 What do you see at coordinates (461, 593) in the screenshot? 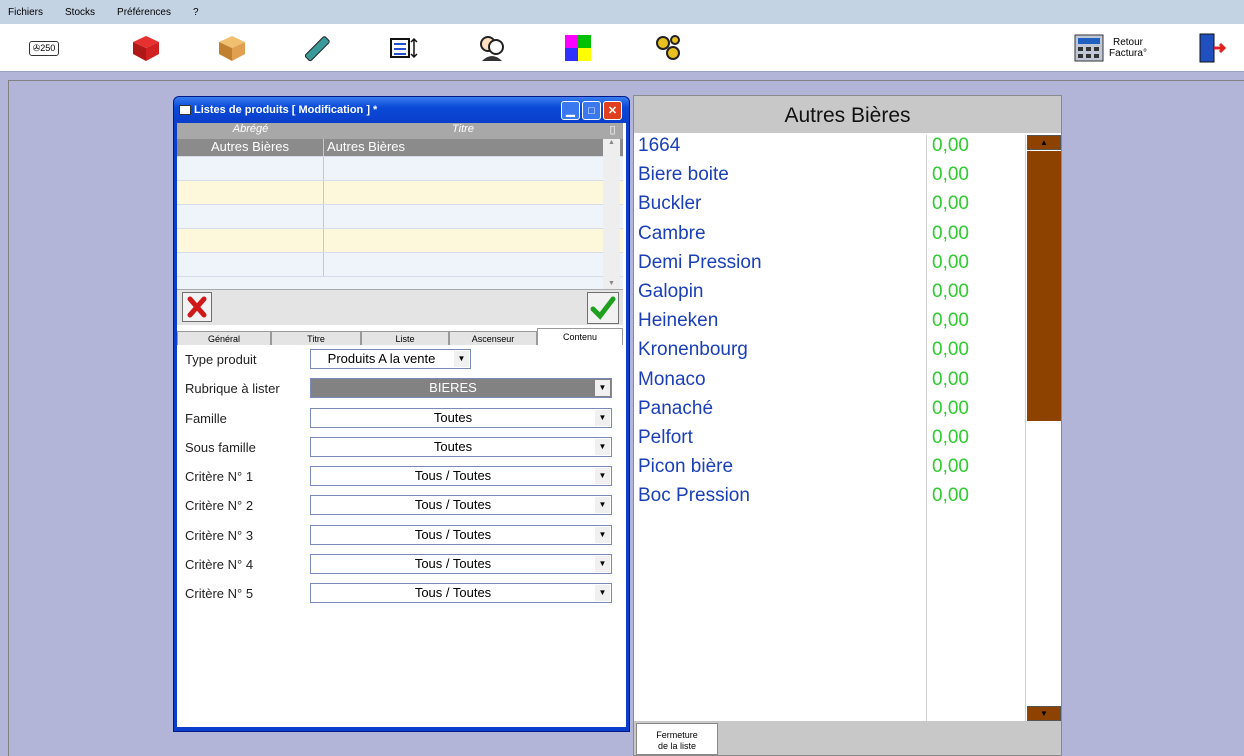
I see `critere-5-select: Tous / Toutes ▼` at bounding box center [461, 593].